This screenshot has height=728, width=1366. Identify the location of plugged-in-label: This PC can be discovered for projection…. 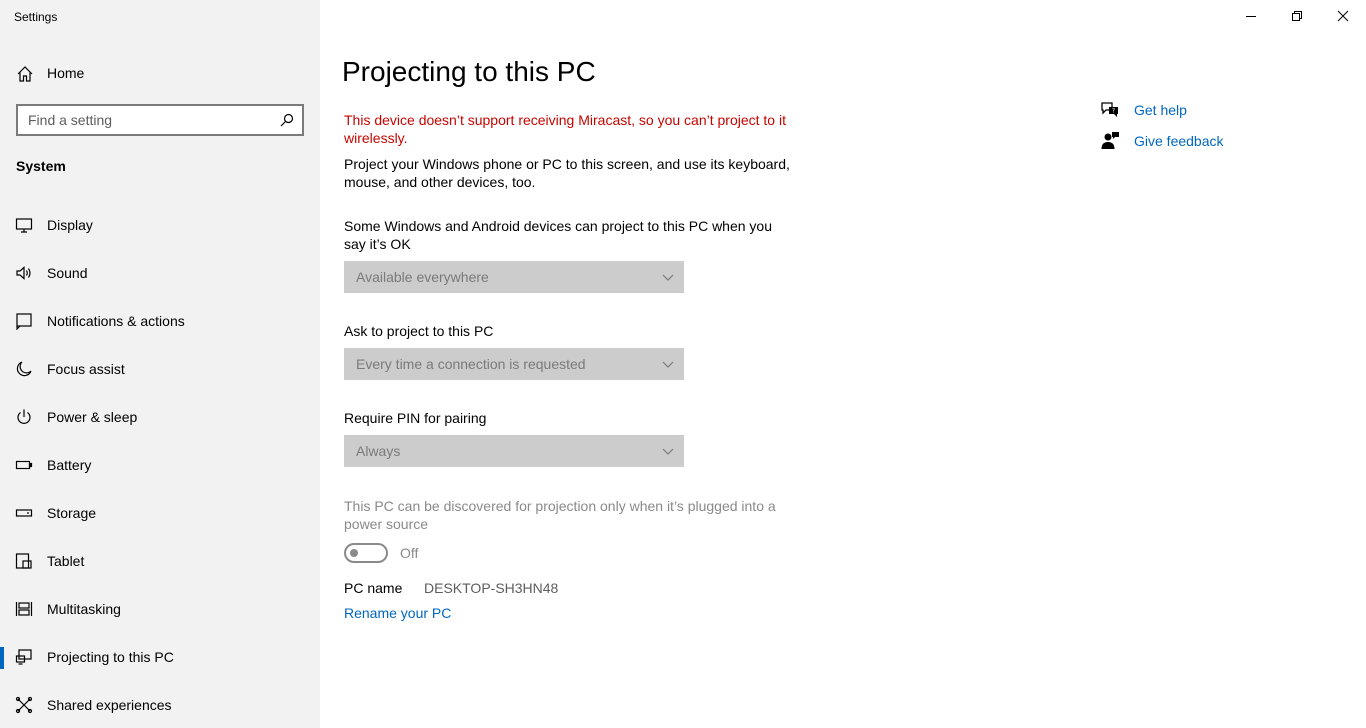
(560, 515).